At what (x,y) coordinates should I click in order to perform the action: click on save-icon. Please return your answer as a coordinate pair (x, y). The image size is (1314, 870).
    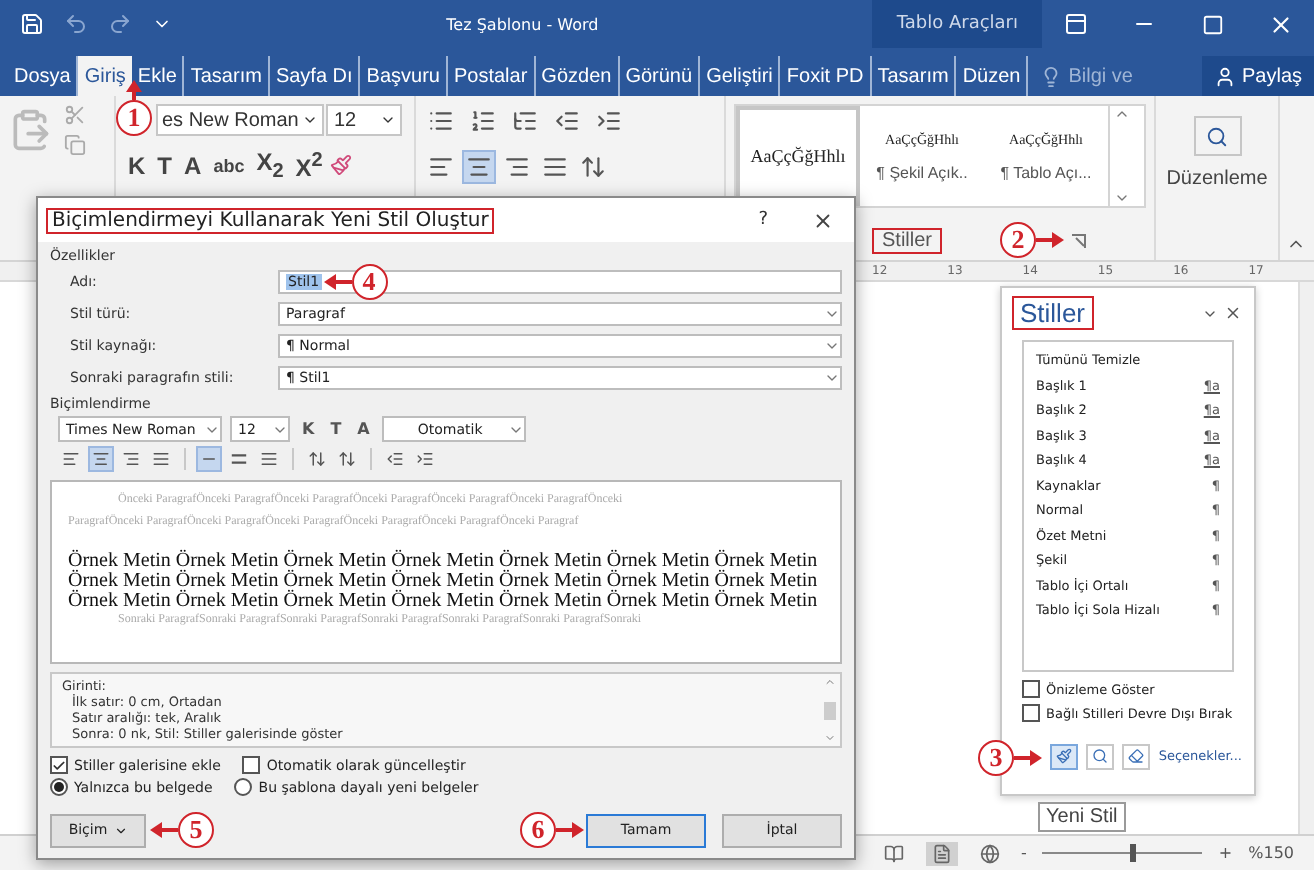
    Looking at the image, I should click on (32, 24).